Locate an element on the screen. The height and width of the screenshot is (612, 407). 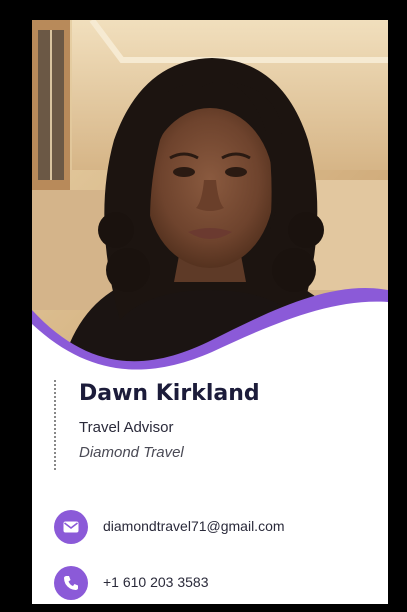
job-title: Travel Advisor is located at coordinates (126, 427).